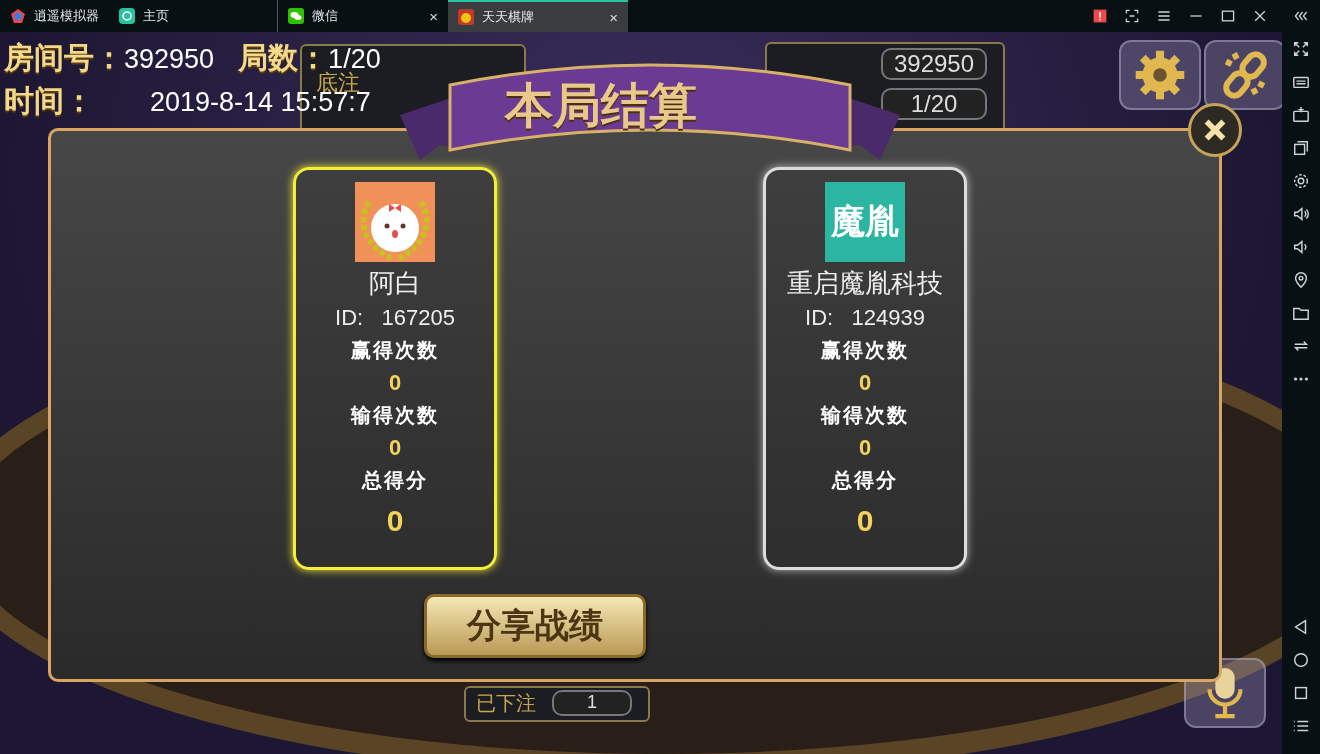  I want to click on game-icon, so click(466, 17).